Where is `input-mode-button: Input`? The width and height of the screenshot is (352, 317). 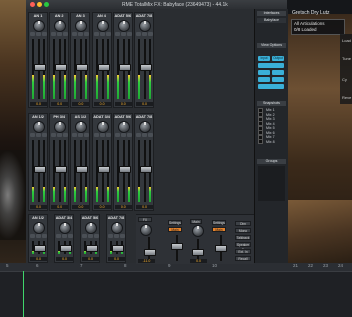 input-mode-button: Input is located at coordinates (264, 58).